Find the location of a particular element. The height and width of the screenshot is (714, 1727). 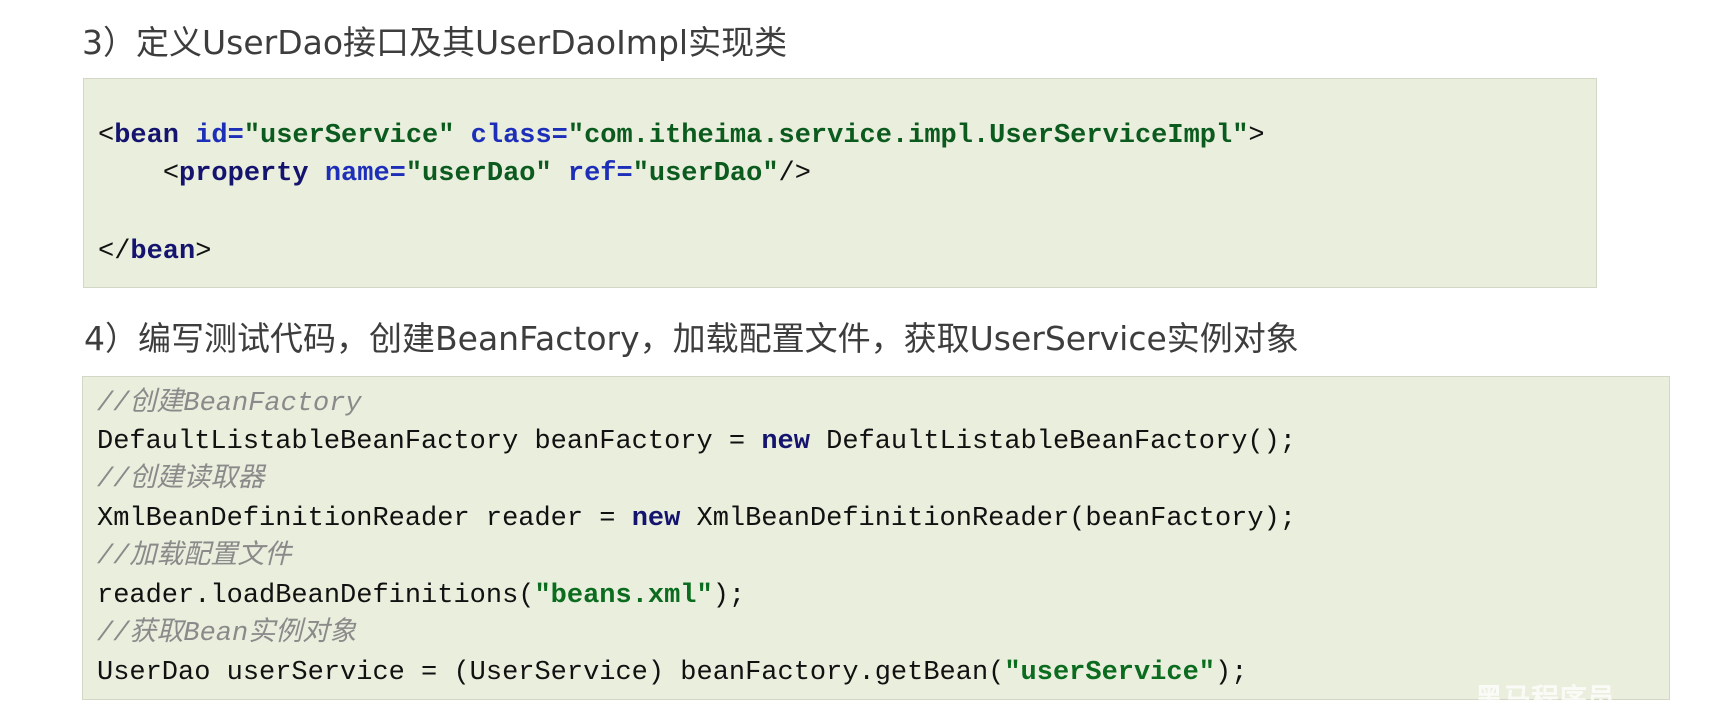

code-text: DefaultListableBeanFactory beanFactory = is located at coordinates (429, 442).